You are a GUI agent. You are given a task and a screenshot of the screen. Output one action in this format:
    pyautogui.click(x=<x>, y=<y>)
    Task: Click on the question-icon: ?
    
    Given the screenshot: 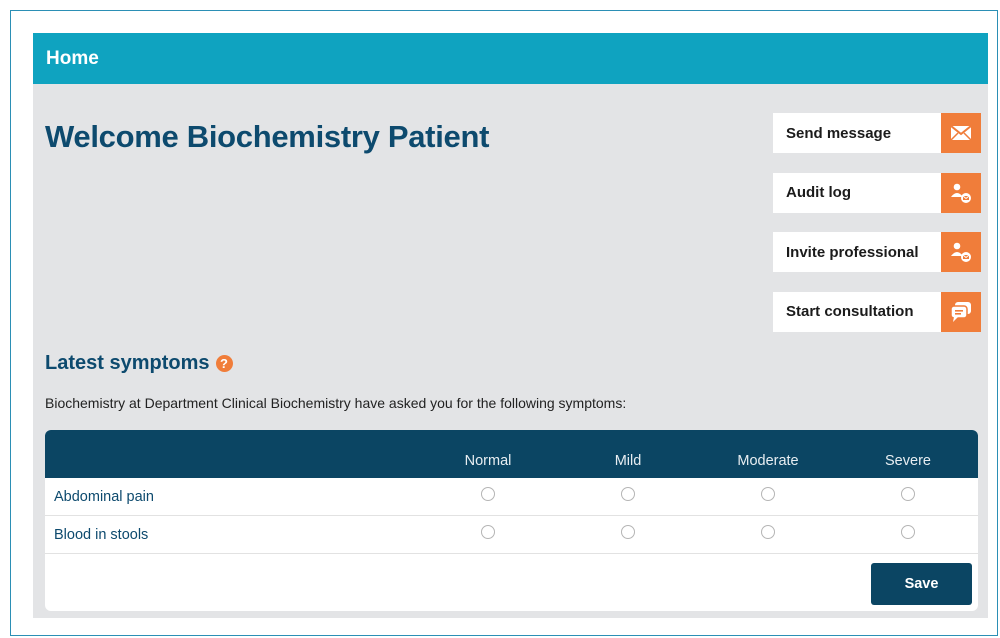 What is the action you would take?
    pyautogui.click(x=224, y=363)
    